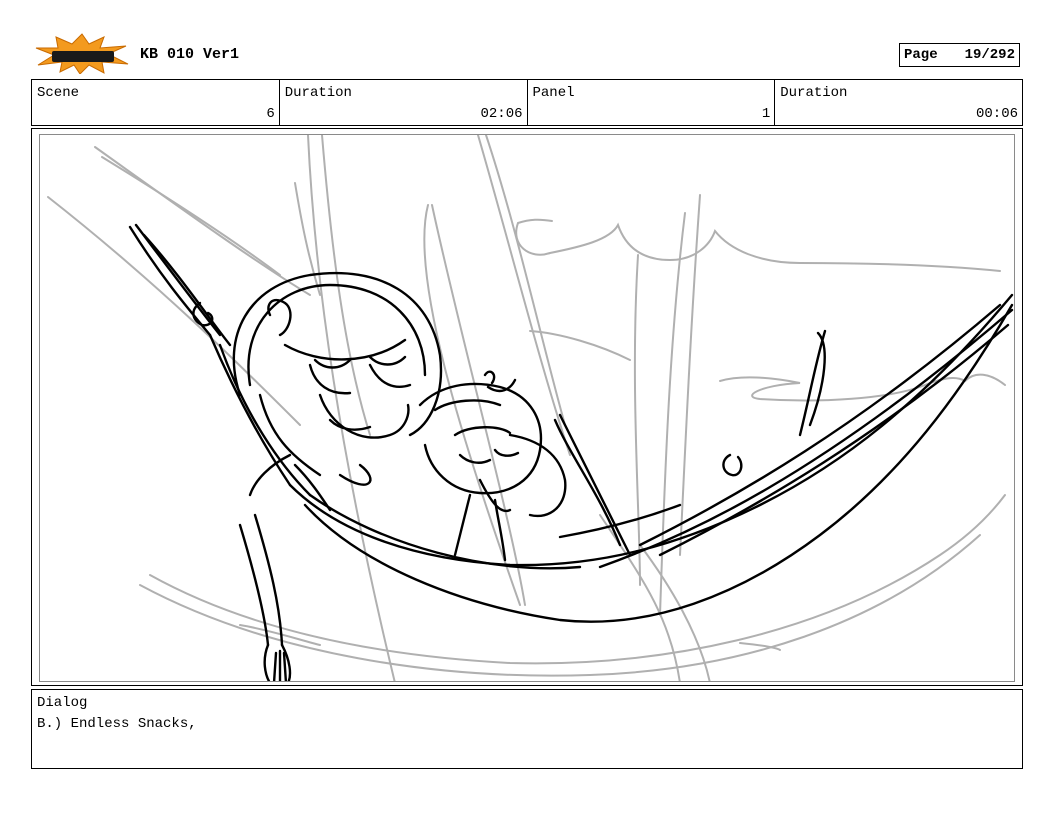 The image size is (1054, 816). Describe the element at coordinates (58, 93) in the screenshot. I see `scene-label: Scene` at that location.